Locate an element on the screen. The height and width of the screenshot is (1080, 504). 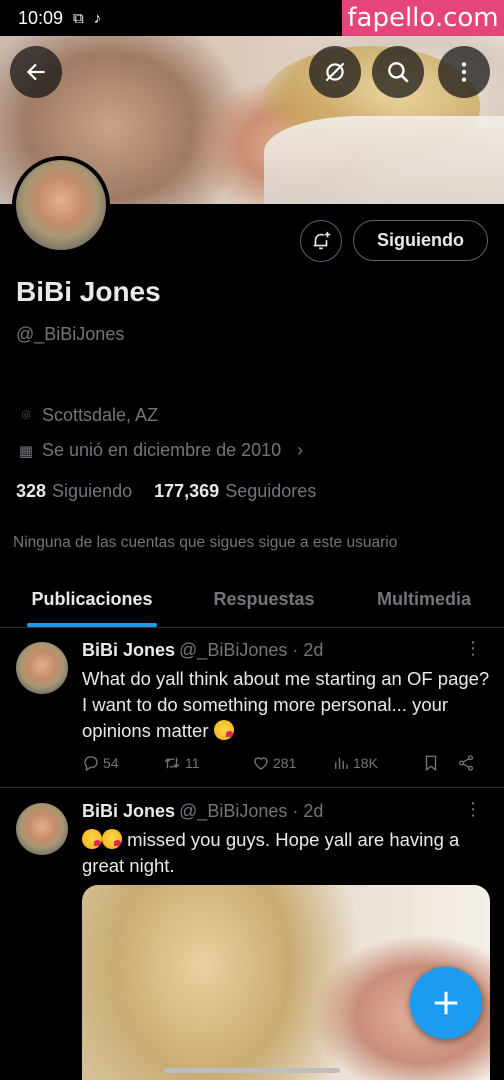
chevron-right-icon: › is located at coordinates (300, 450).